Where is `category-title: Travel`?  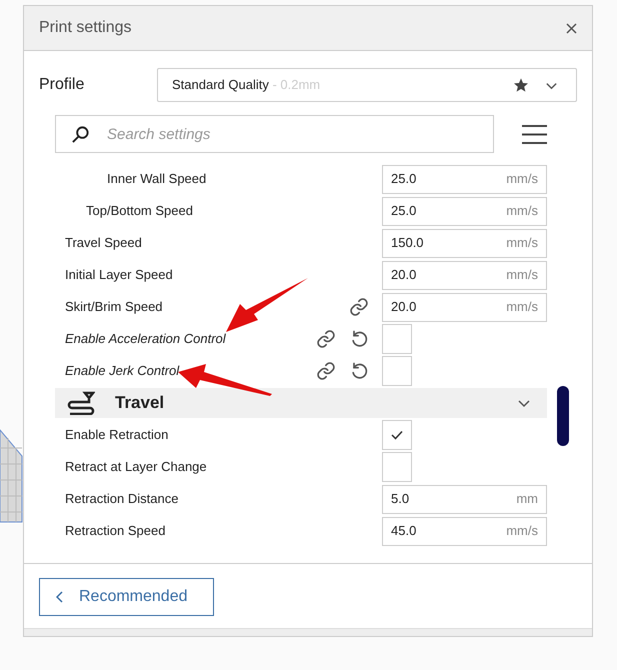 category-title: Travel is located at coordinates (139, 403).